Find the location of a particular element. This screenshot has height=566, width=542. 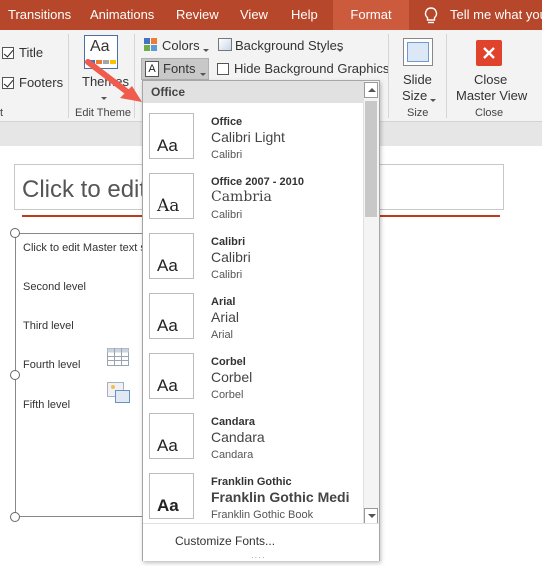

background-styles-icon is located at coordinates (225, 44).